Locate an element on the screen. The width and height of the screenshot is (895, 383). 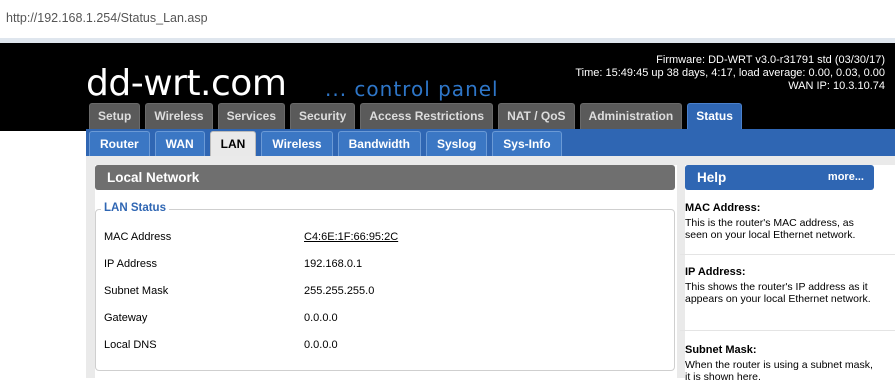
control-panel-tagline: ... control panel is located at coordinates (412, 89).